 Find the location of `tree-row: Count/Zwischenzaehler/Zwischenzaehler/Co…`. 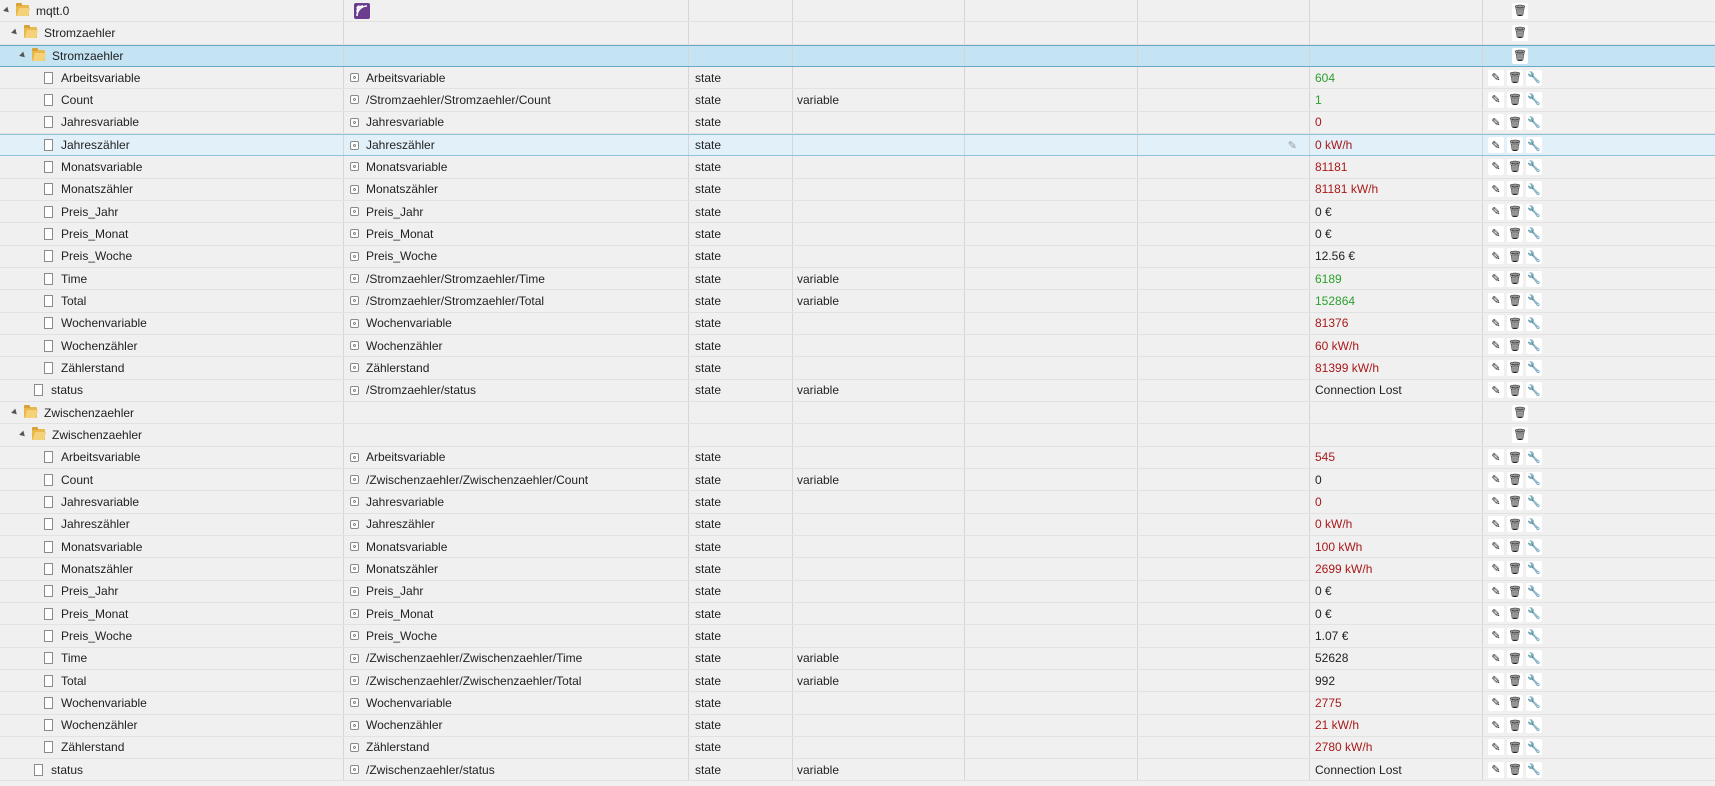

tree-row: Count/Zwischenzaehler/Zwischenzaehler/Co… is located at coordinates (857, 480).